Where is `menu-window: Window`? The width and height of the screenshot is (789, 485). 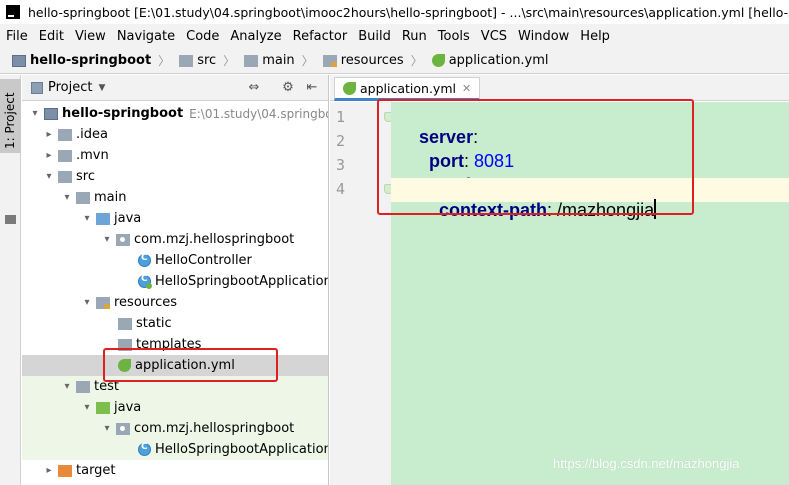
menu-window: Window is located at coordinates (543, 36).